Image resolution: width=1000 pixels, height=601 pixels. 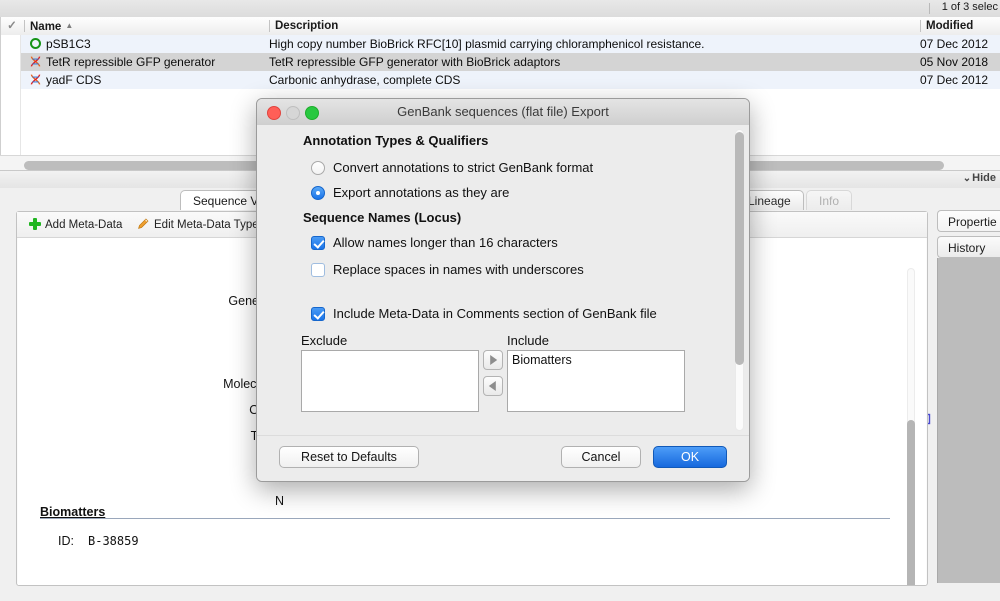 I want to click on triangle-right-icon, so click(x=494, y=360).